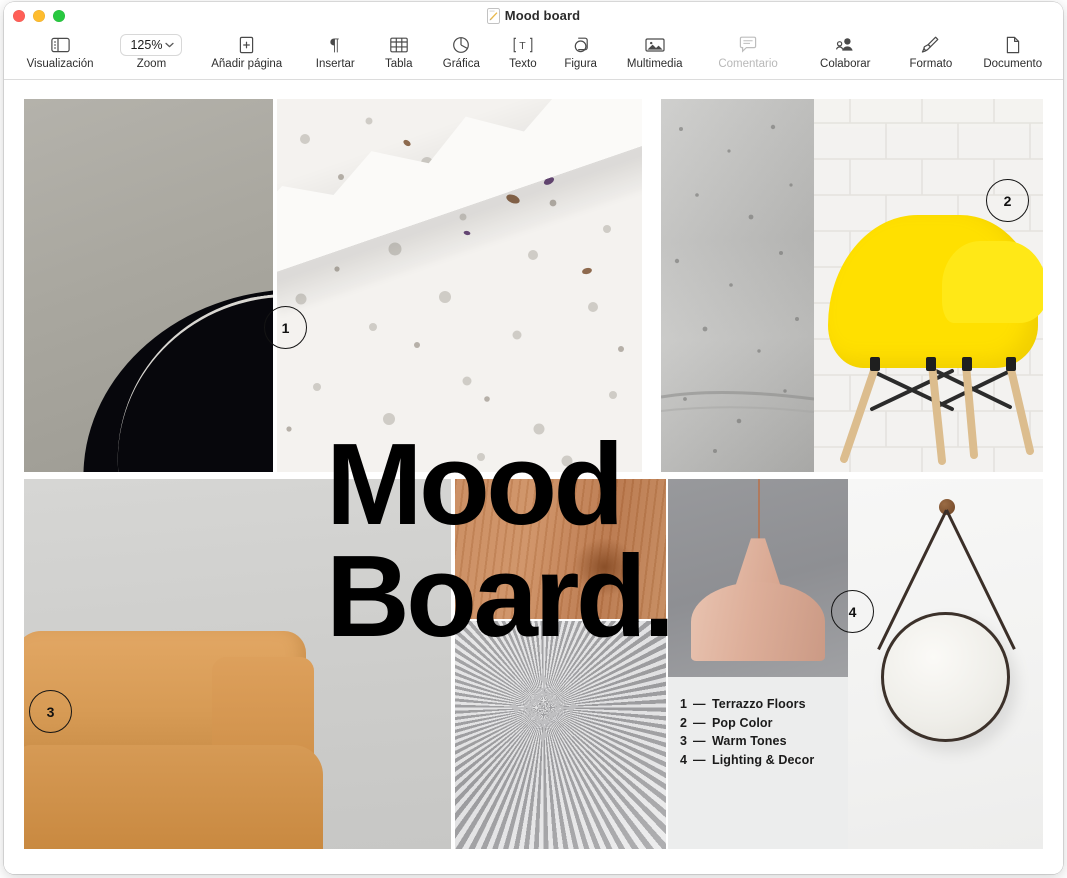 The image size is (1067, 878). What do you see at coordinates (459, 285) in the screenshot?
I see `image-terrazzo-slab` at bounding box center [459, 285].